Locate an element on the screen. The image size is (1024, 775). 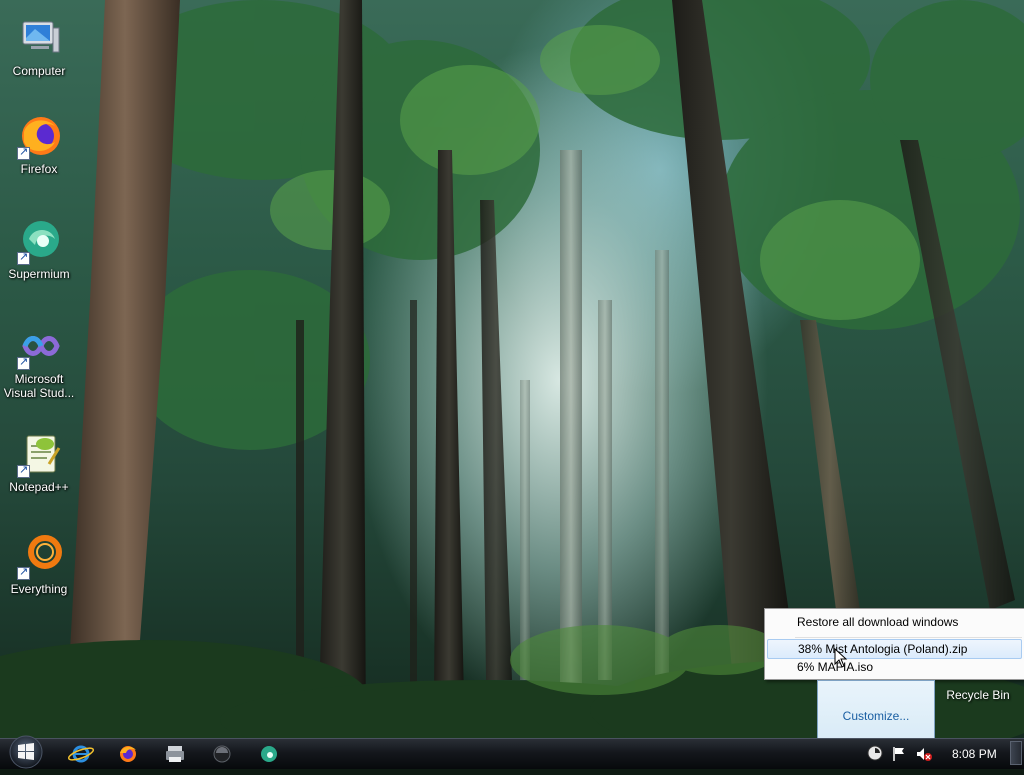
taskbar-firefox is located at coordinates (128, 754).